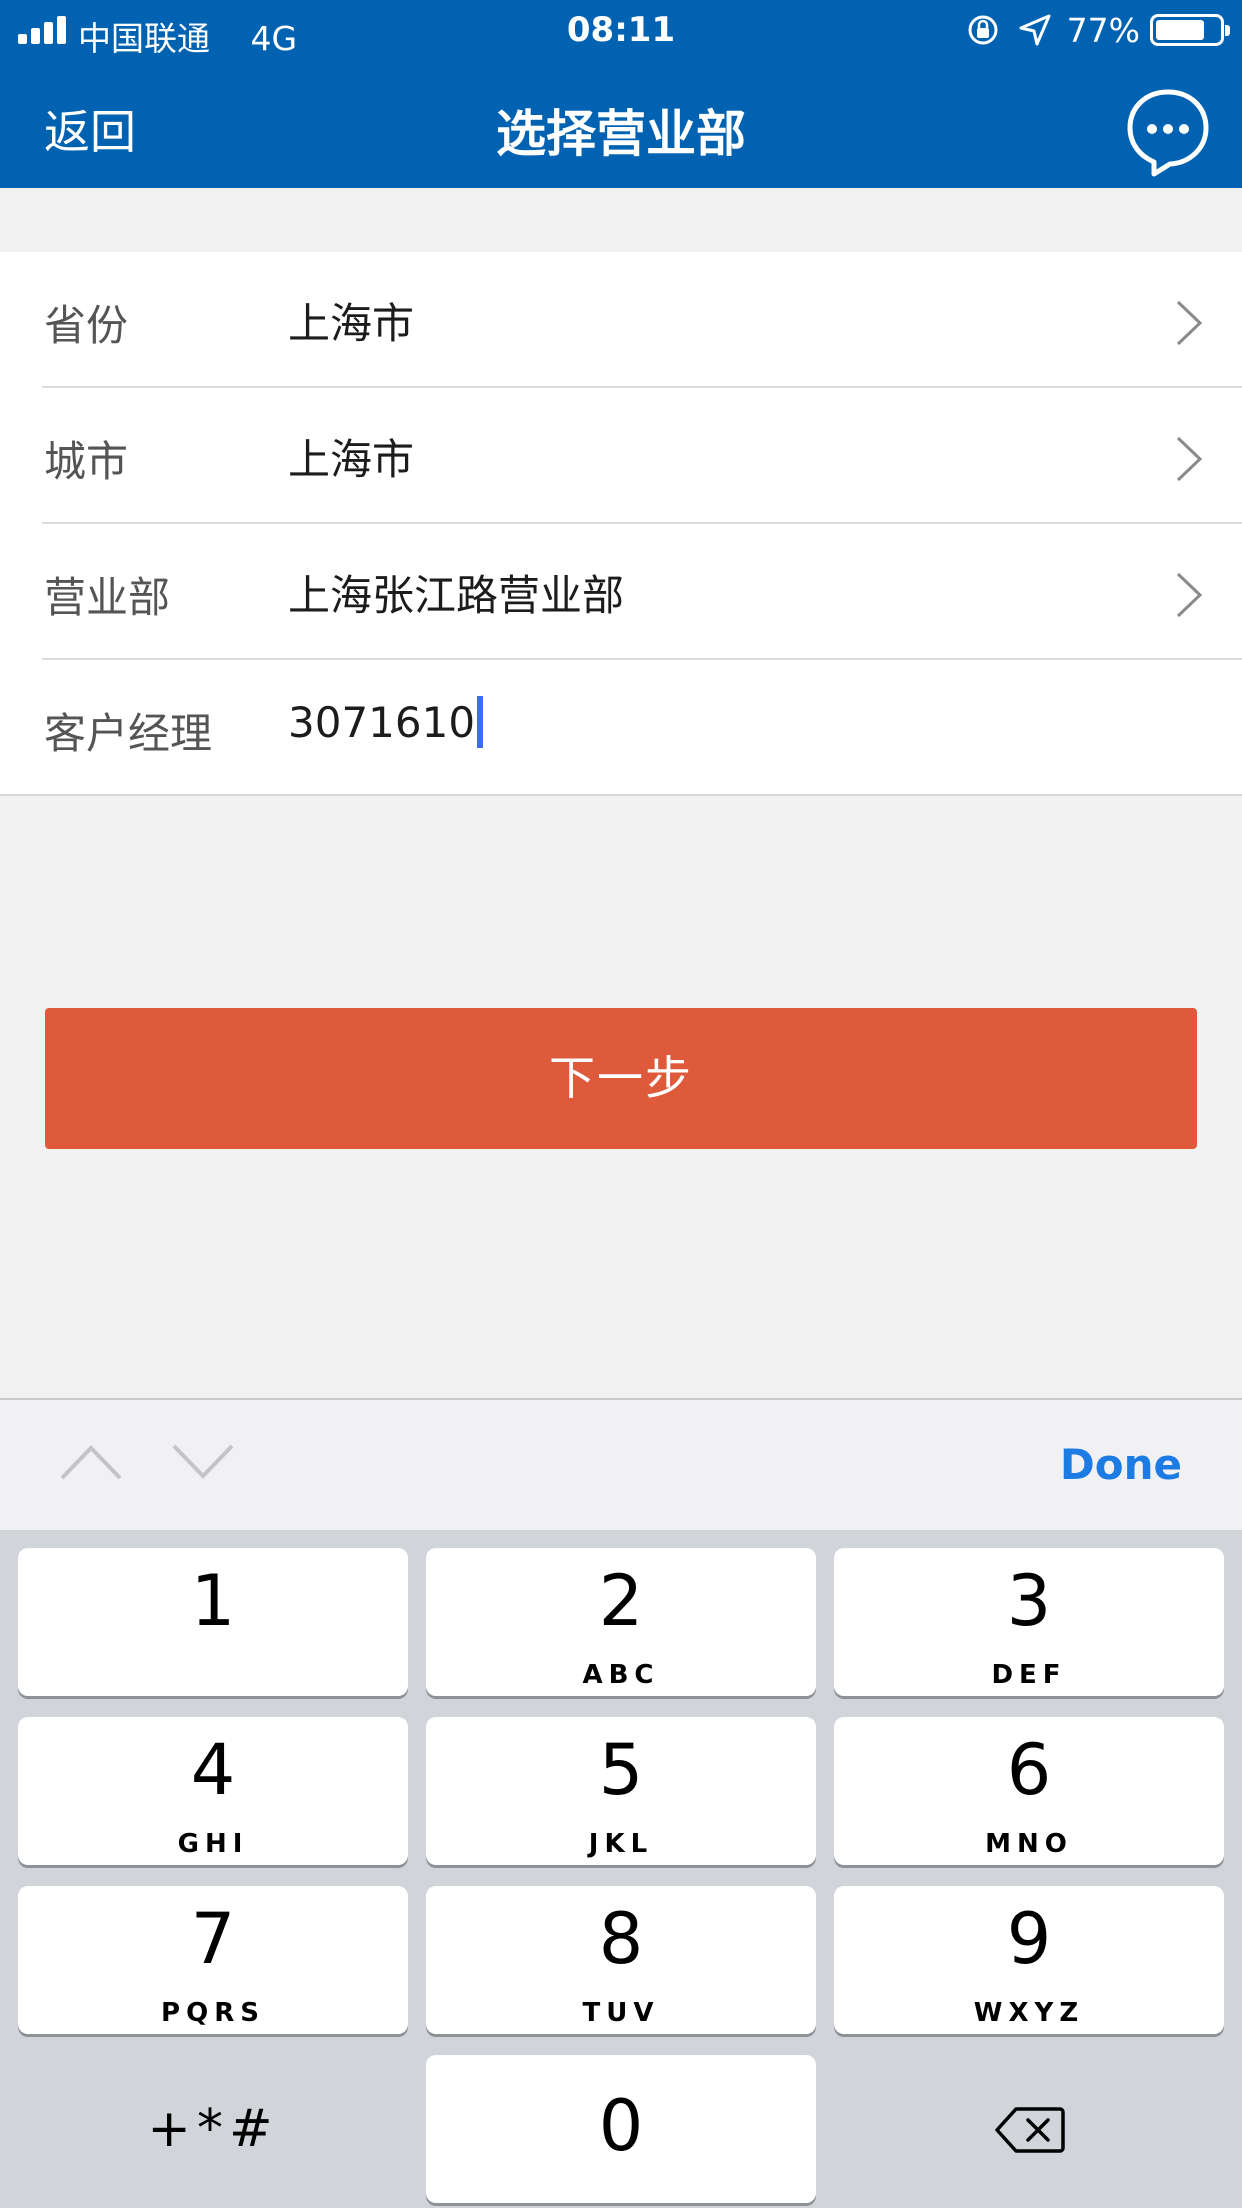 The image size is (1242, 2208). I want to click on branch-value: 上海张江路营业部, so click(456, 595).